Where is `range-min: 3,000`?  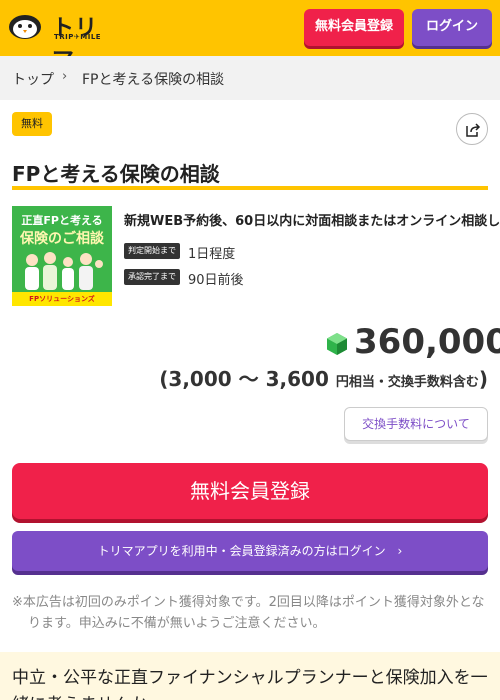 range-min: 3,000 is located at coordinates (200, 379).